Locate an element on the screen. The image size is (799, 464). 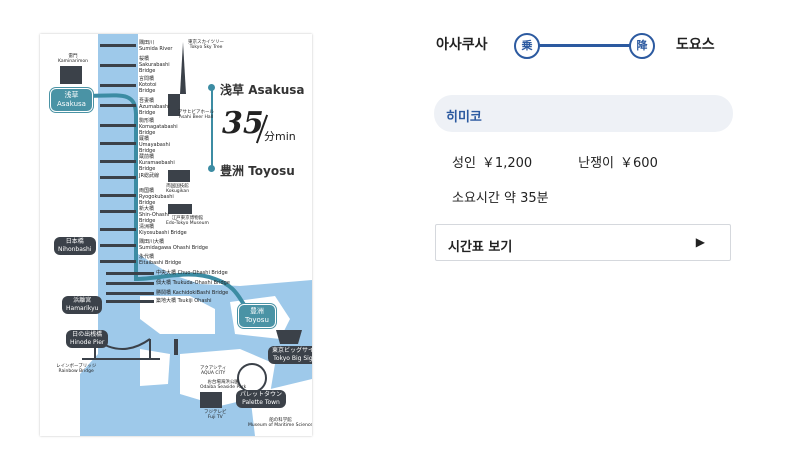
adult-fare-price: ￥1,200 is located at coordinates (507, 163).